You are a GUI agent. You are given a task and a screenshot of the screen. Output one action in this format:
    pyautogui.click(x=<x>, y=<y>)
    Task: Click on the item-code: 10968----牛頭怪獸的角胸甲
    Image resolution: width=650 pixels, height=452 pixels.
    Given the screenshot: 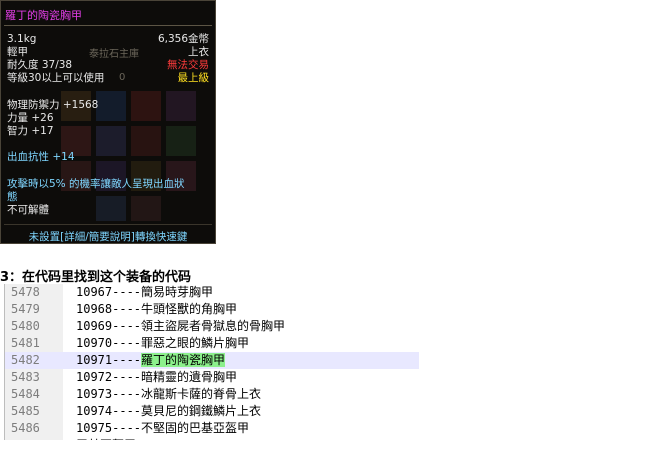 What is the action you would take?
    pyautogui.click(x=156, y=309)
    